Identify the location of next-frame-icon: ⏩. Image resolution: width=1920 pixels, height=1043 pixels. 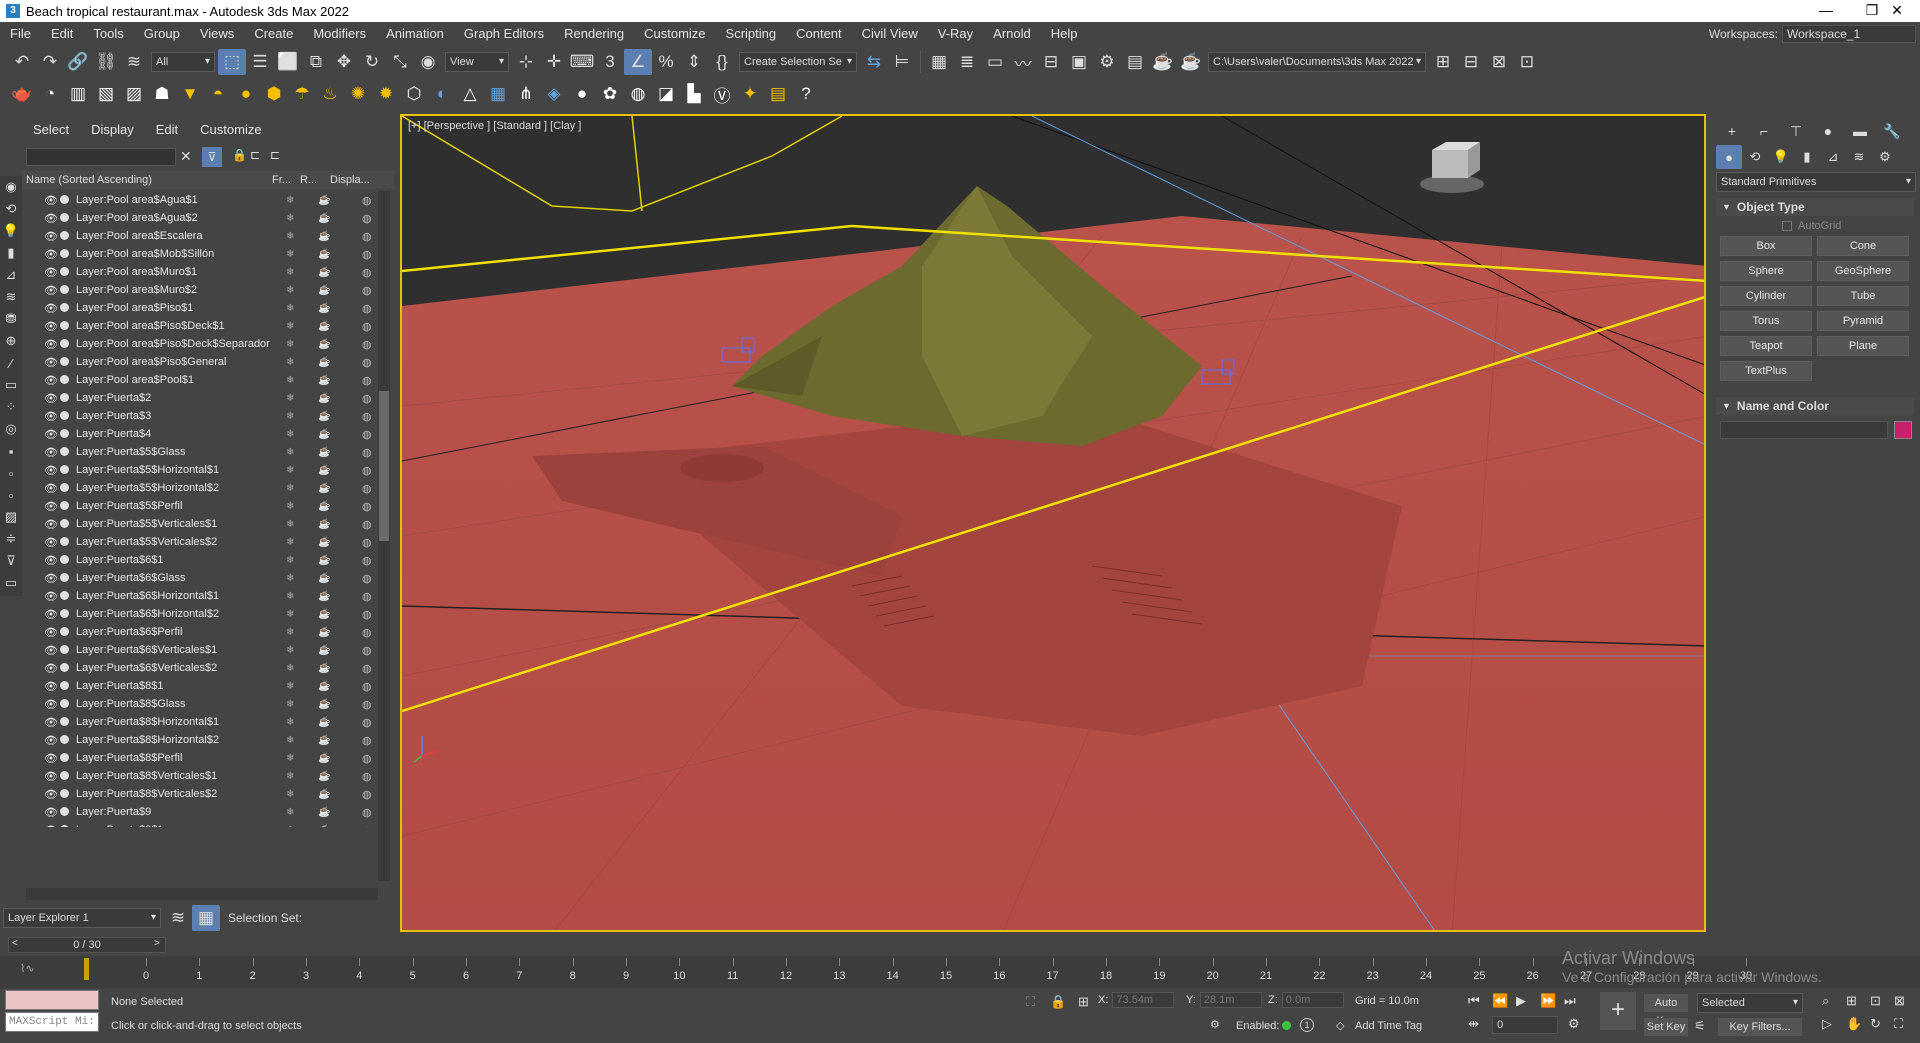
(1548, 1001).